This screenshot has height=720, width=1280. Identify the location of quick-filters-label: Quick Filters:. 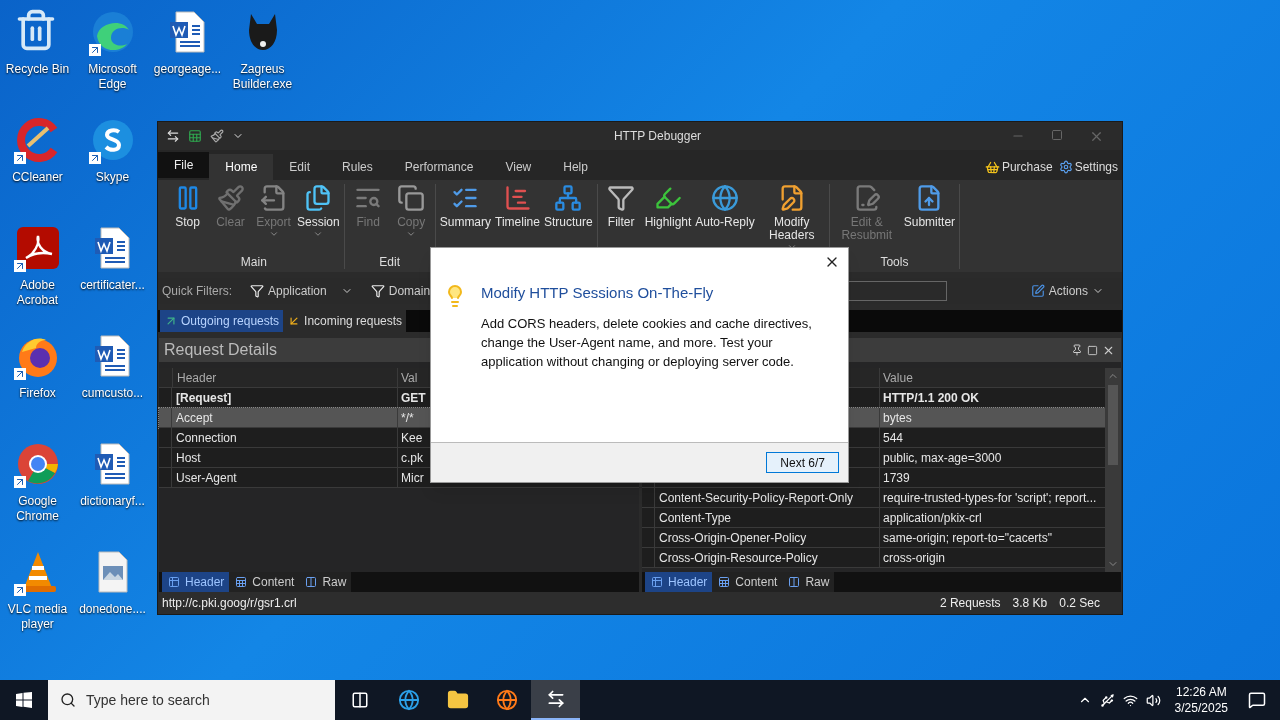
(197, 291).